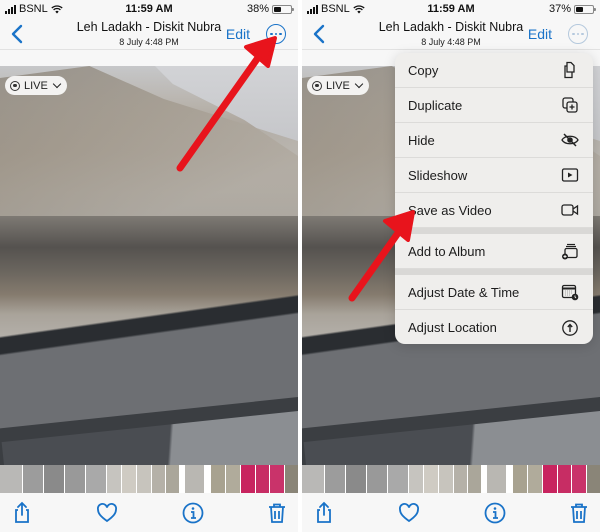 This screenshot has height=532, width=600. I want to click on menu-item-label: Add to Album, so click(447, 251).